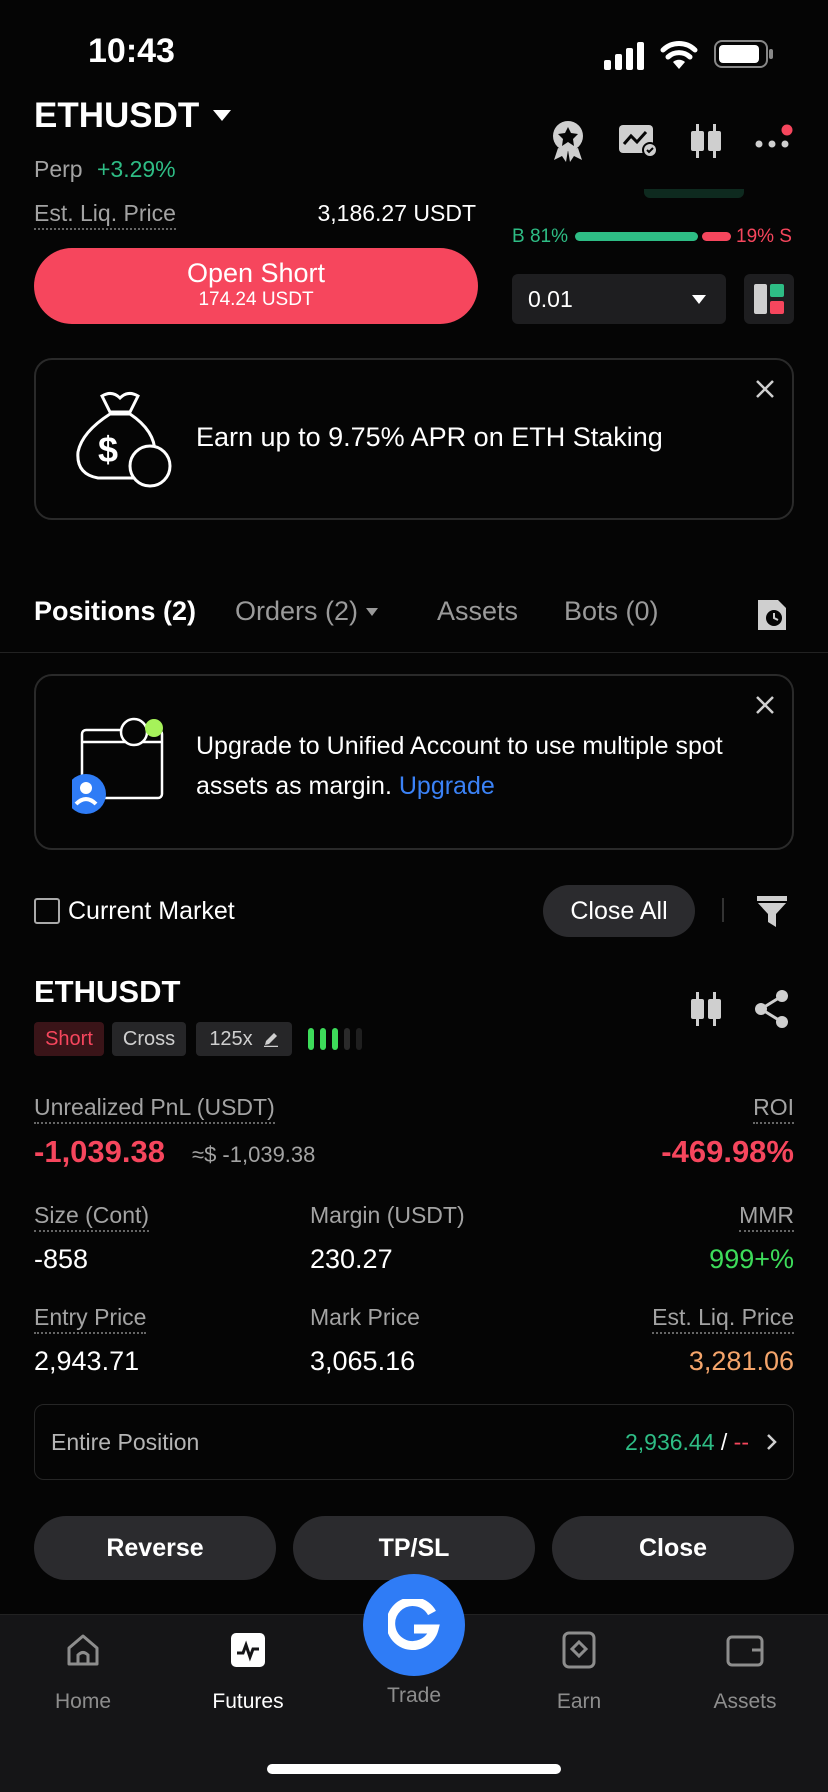  I want to click on nav-futures-label: Futures, so click(248, 1701).